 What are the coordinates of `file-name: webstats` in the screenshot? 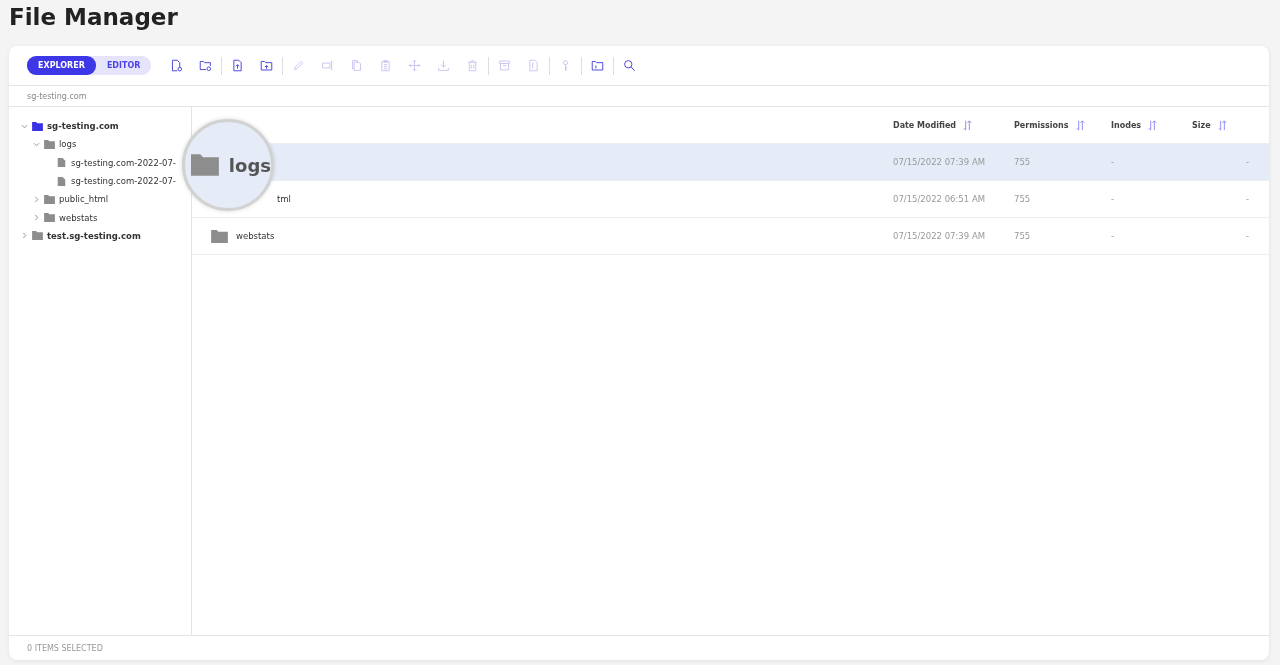 It's located at (255, 236).